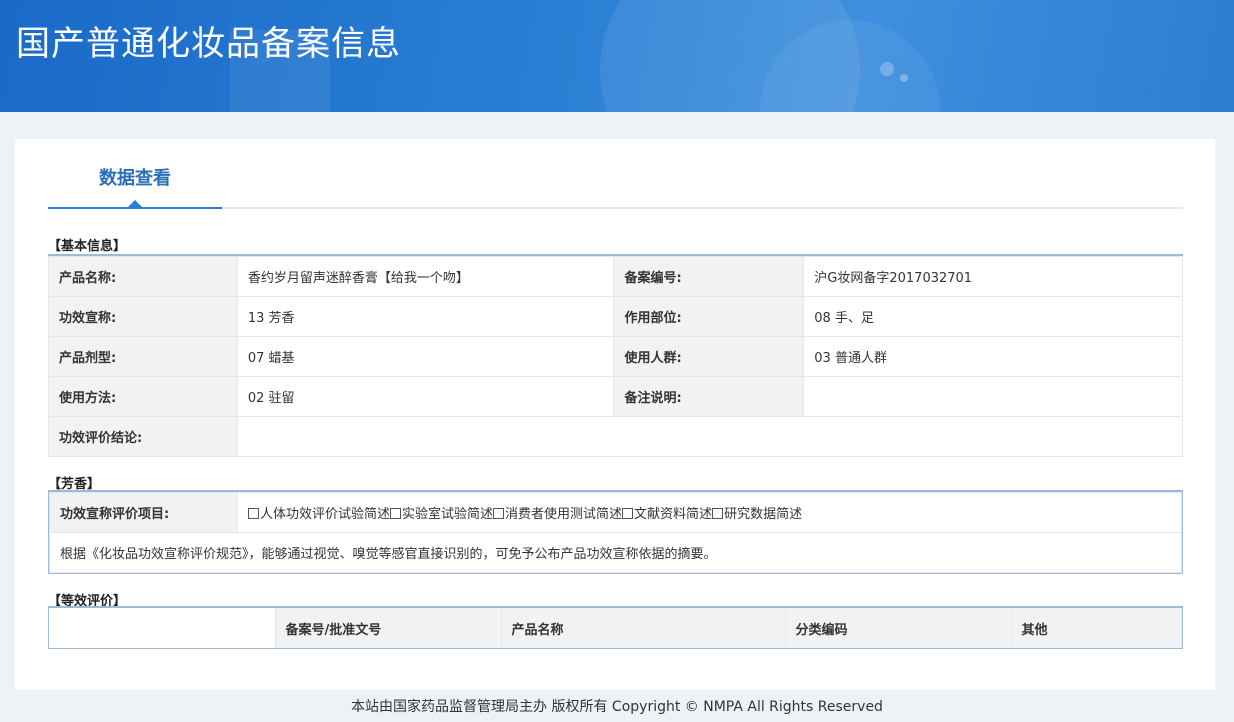  Describe the element at coordinates (135, 203) in the screenshot. I see `tab-active-caret-icon` at that location.